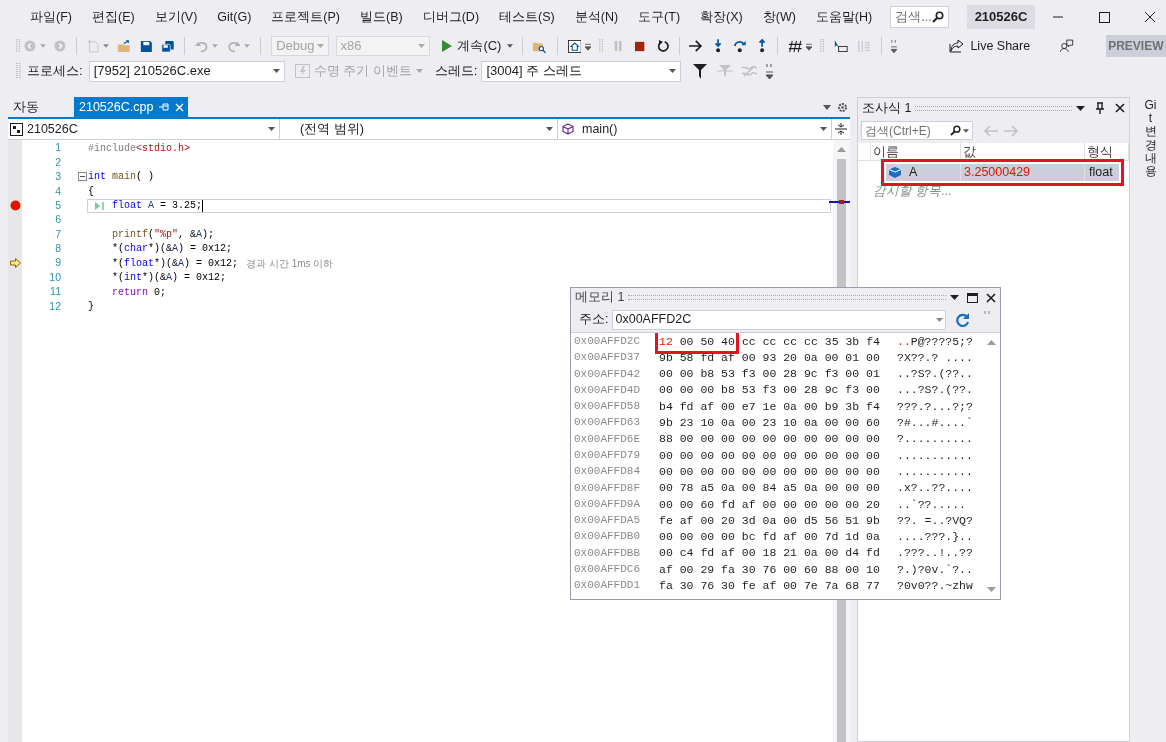 This screenshot has width=1166, height=742. What do you see at coordinates (456, 71) in the screenshot?
I see `thread-label: 스레드:` at bounding box center [456, 71].